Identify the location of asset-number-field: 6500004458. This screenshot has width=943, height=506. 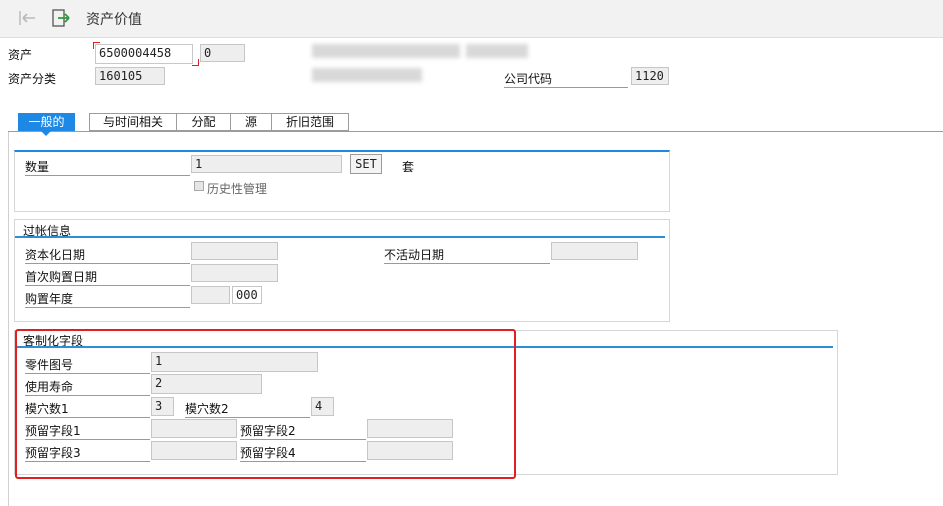
(144, 54).